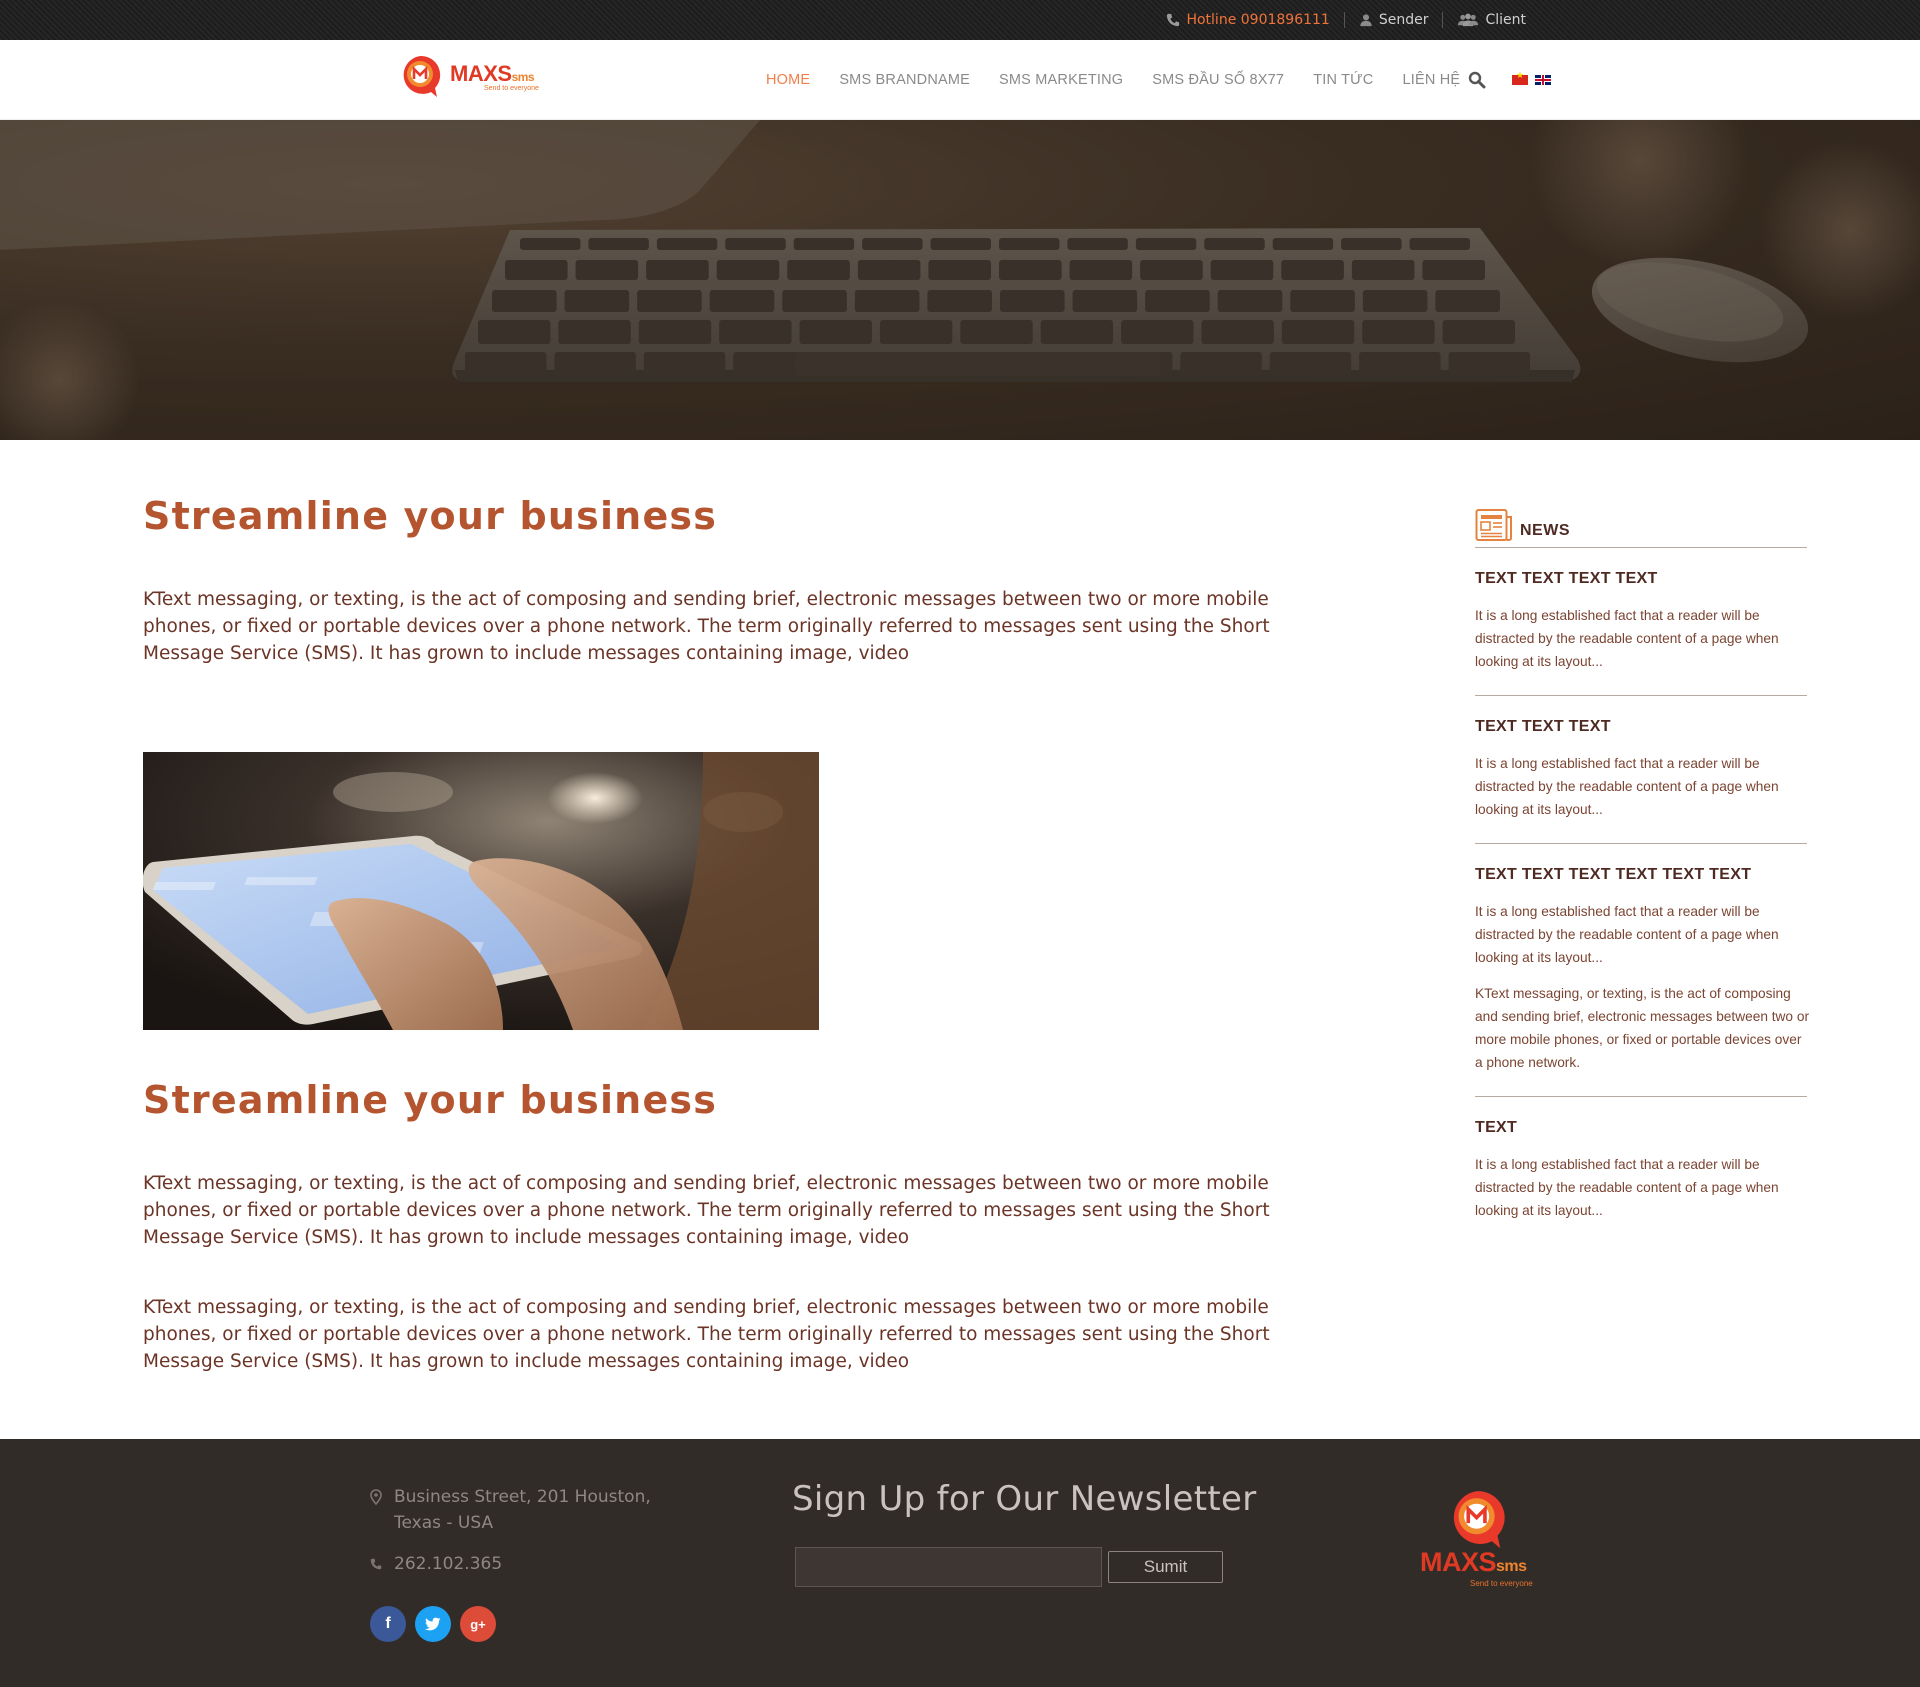 Image resolution: width=1920 pixels, height=1687 pixels. I want to click on nav-tin-tuc: TIN TỨC, so click(1343, 80).